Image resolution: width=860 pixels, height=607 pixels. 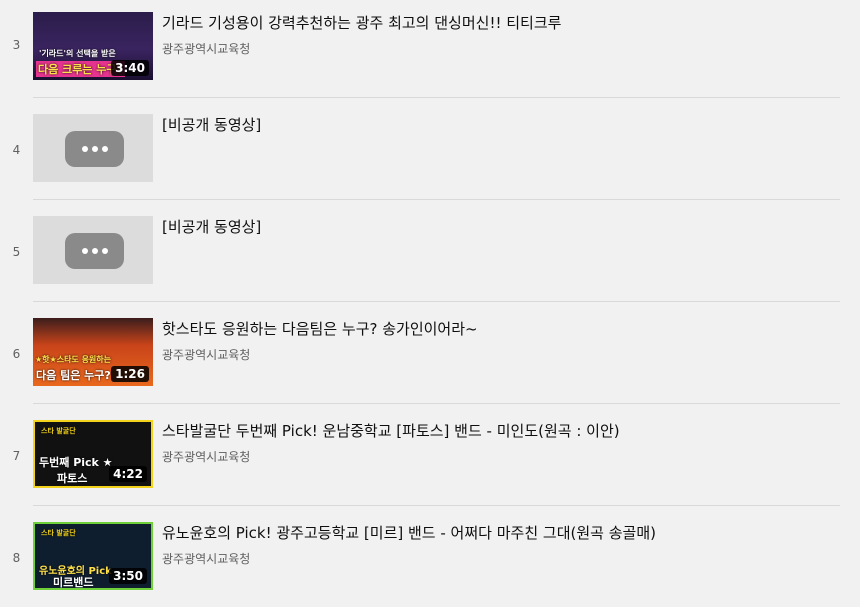 What do you see at coordinates (76, 462) in the screenshot?
I see `thumbnail-caption: 두번째 Pick ★` at bounding box center [76, 462].